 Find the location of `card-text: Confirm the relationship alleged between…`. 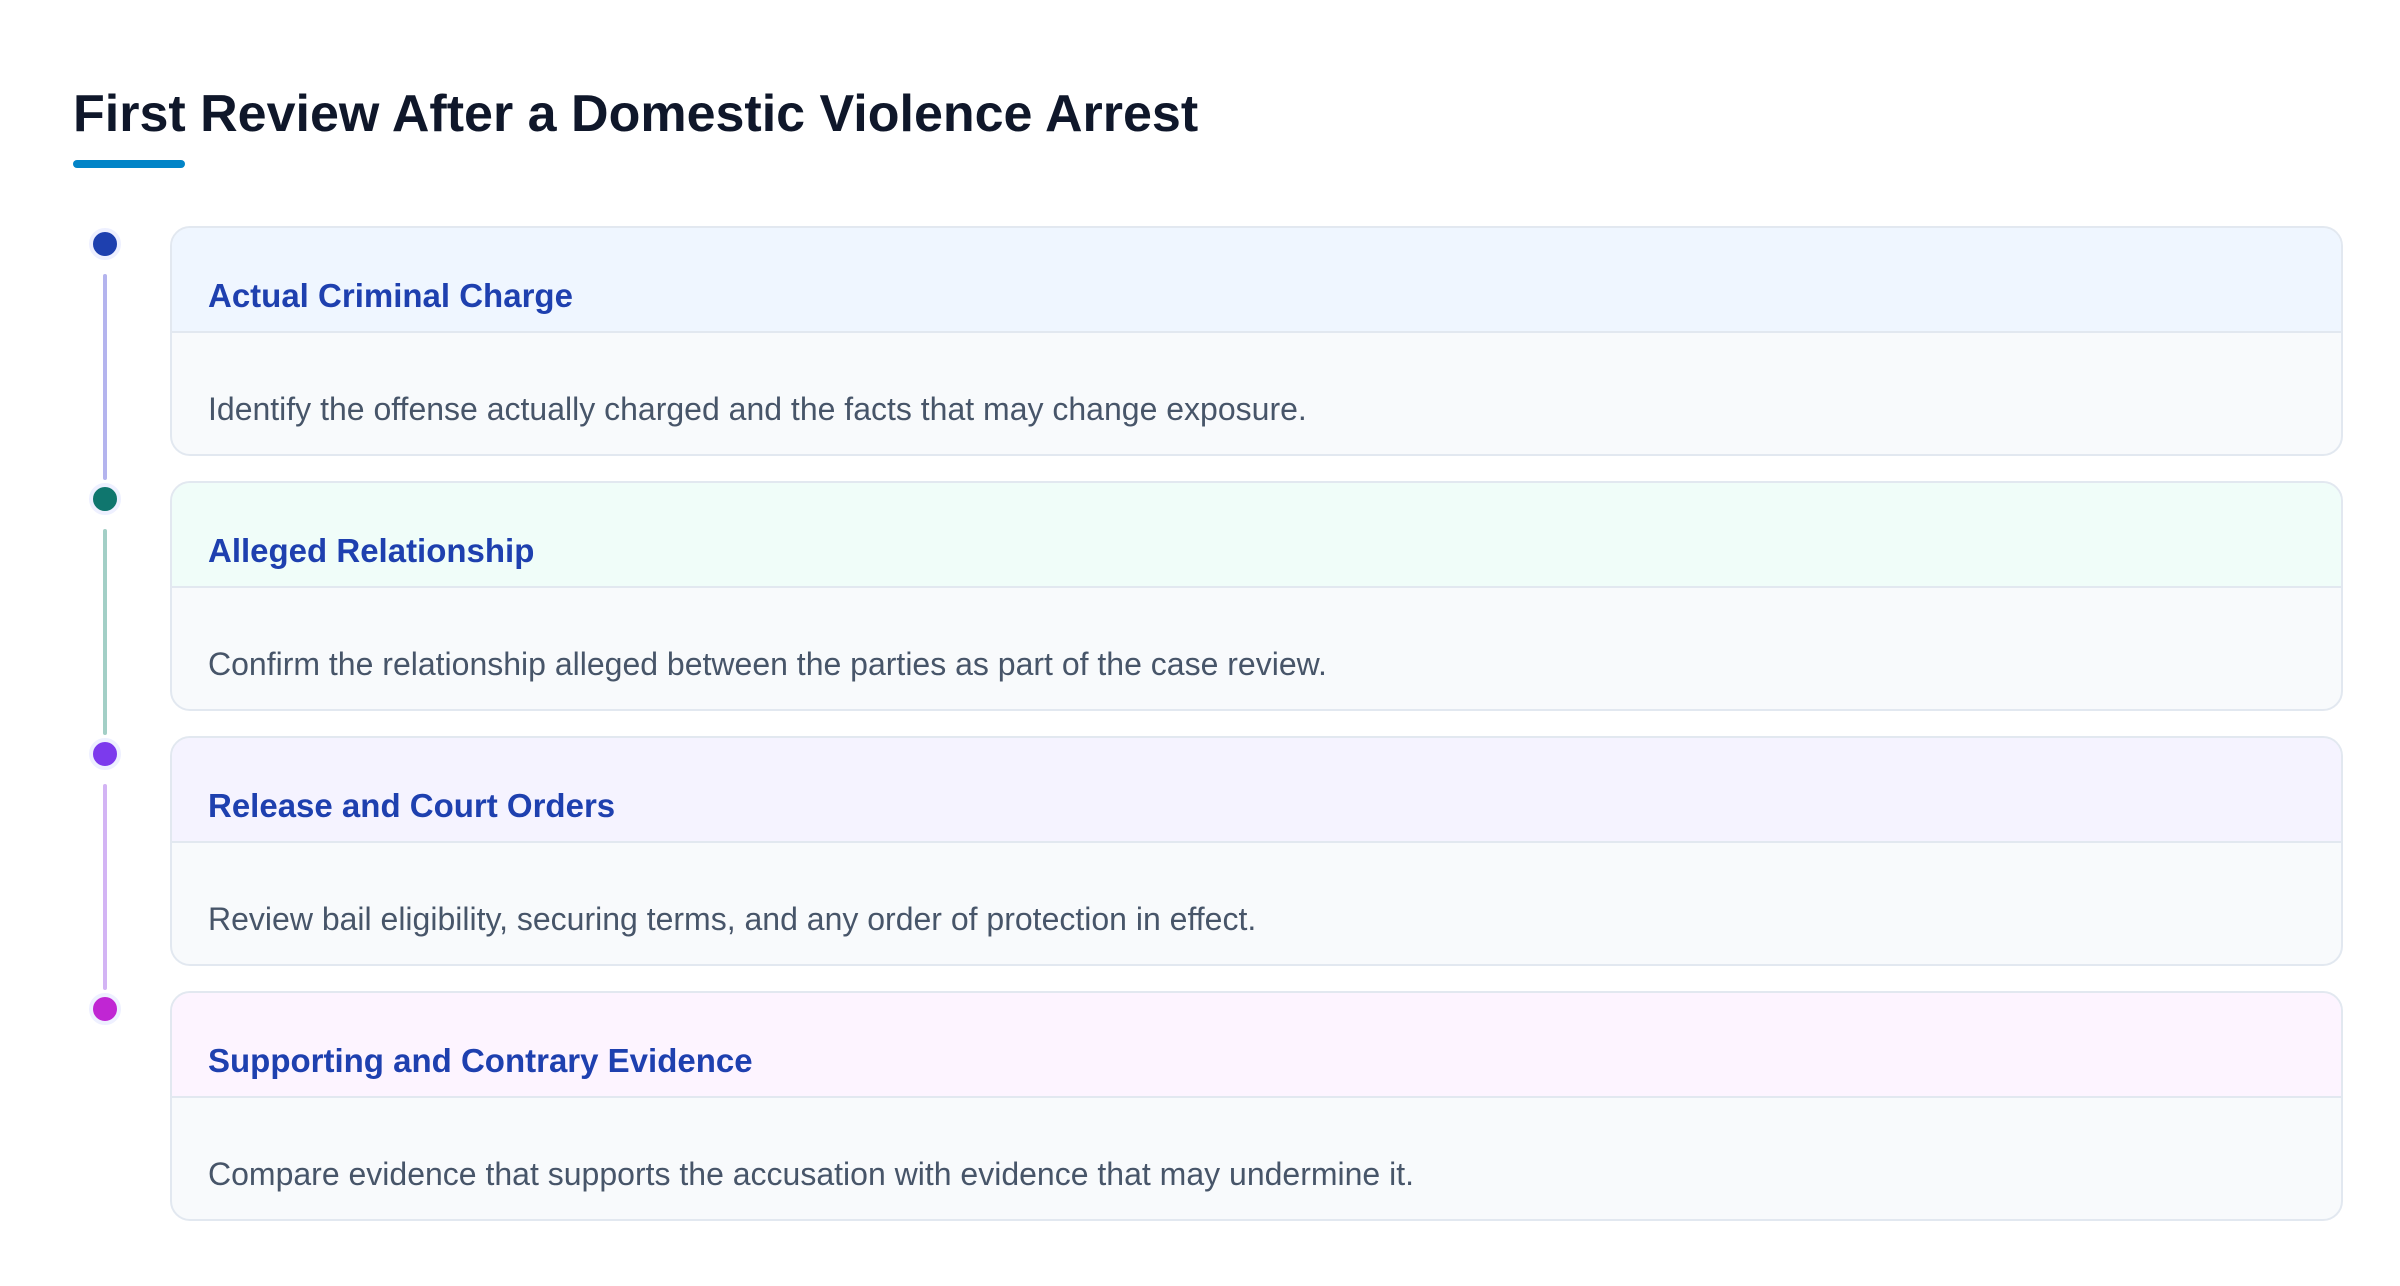

card-text: Confirm the relationship alleged between… is located at coordinates (767, 664).